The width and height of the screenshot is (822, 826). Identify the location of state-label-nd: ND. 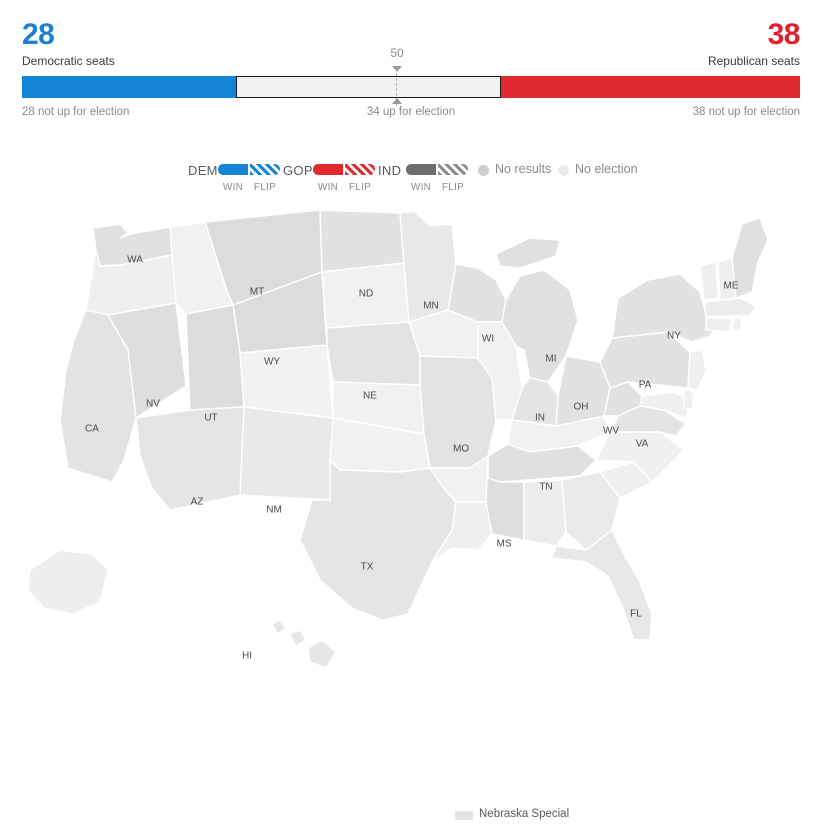
(366, 294).